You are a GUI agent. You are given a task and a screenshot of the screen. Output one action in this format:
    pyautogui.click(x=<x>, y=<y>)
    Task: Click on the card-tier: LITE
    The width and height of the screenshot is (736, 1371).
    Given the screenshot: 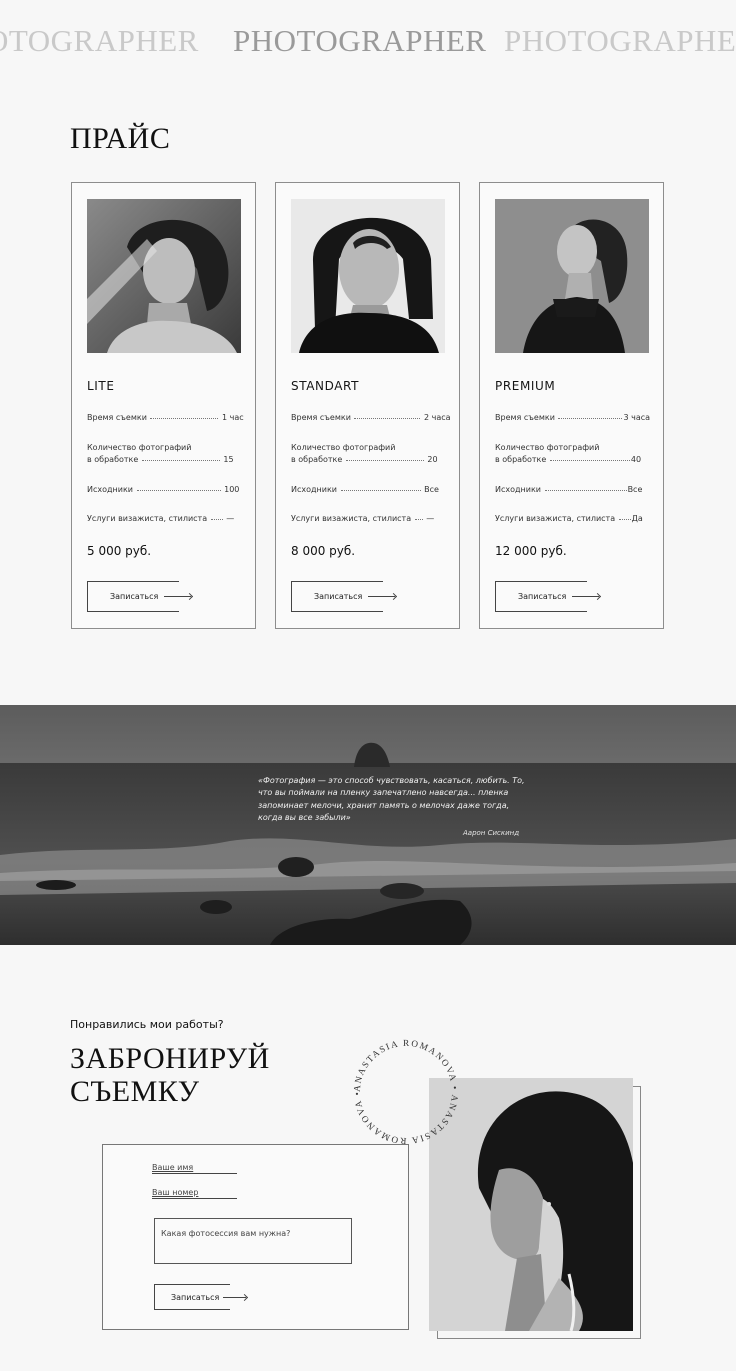 What is the action you would take?
    pyautogui.click(x=101, y=386)
    